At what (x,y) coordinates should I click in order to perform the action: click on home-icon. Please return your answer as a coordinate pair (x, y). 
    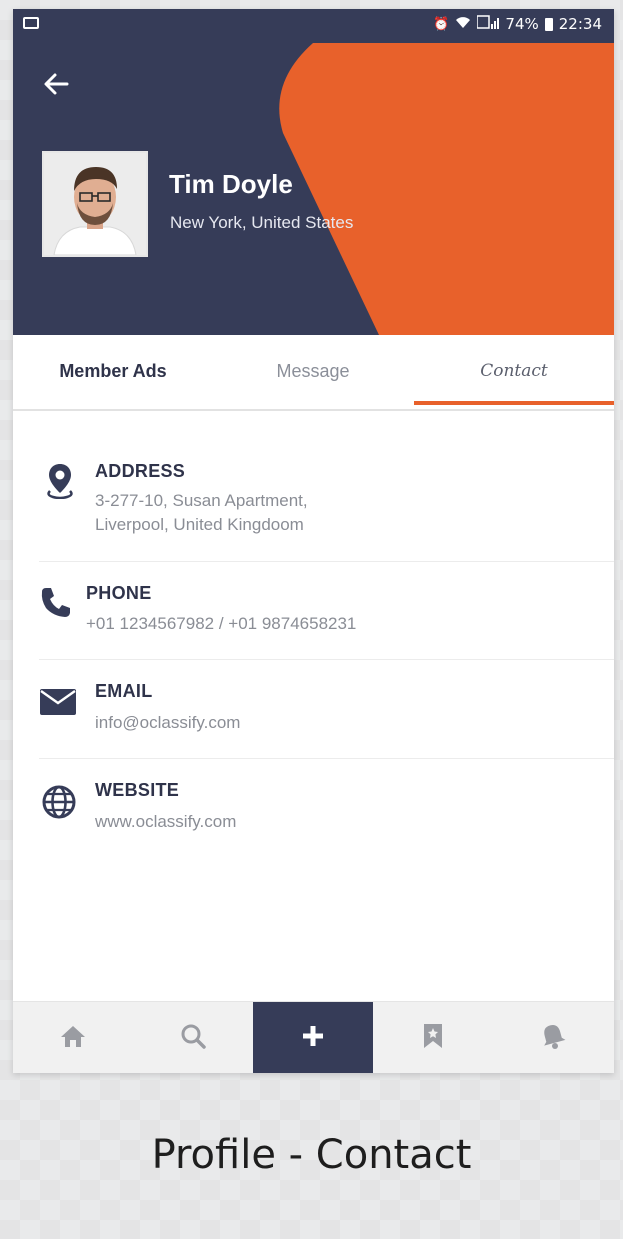
    Looking at the image, I should click on (73, 1038).